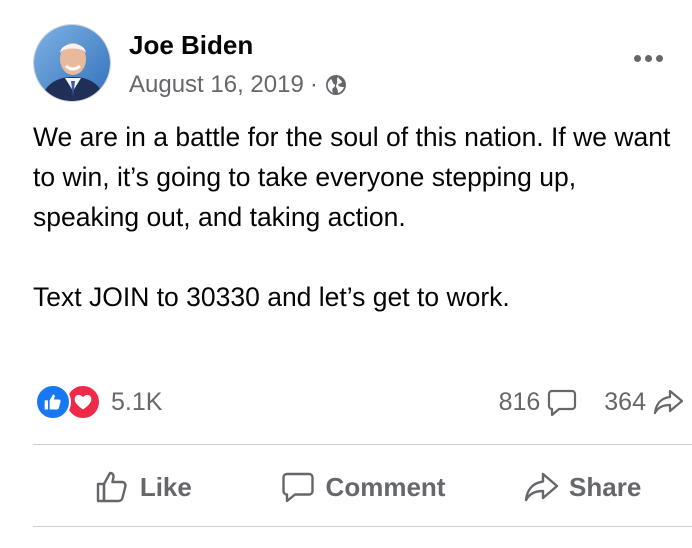  I want to click on share-icon, so click(541, 487).